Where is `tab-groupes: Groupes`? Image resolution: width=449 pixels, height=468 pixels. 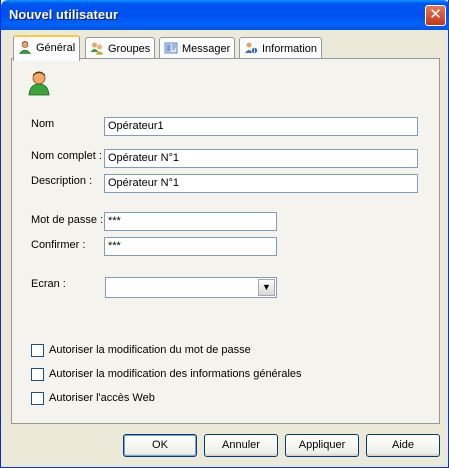 tab-groupes: Groupes is located at coordinates (120, 48).